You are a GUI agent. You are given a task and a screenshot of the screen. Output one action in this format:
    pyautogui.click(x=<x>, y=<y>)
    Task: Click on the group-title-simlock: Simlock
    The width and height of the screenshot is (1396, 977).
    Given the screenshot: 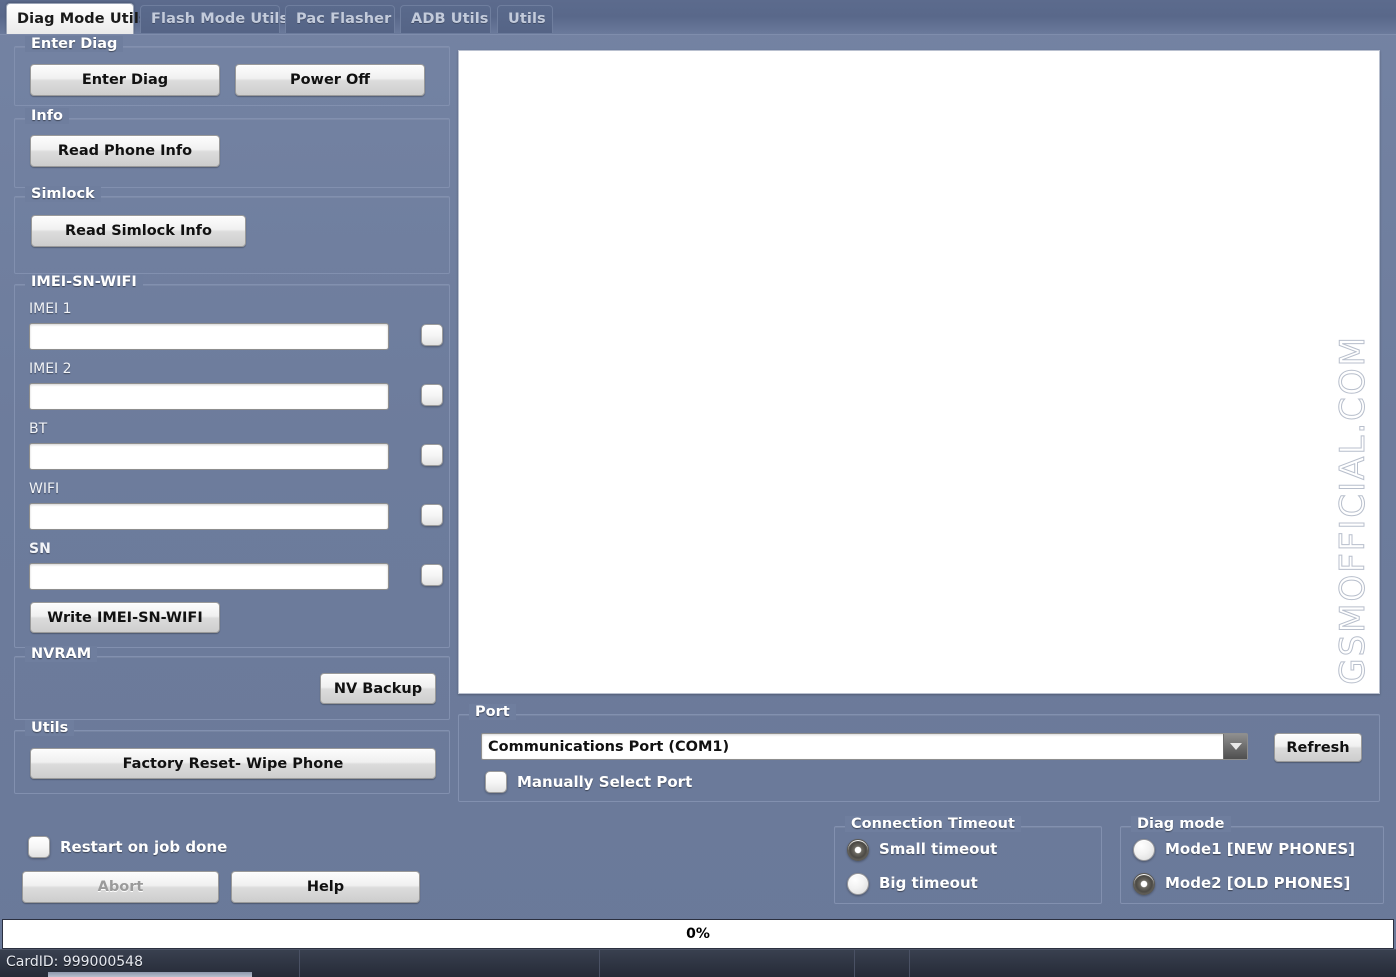 What is the action you would take?
    pyautogui.click(x=63, y=194)
    